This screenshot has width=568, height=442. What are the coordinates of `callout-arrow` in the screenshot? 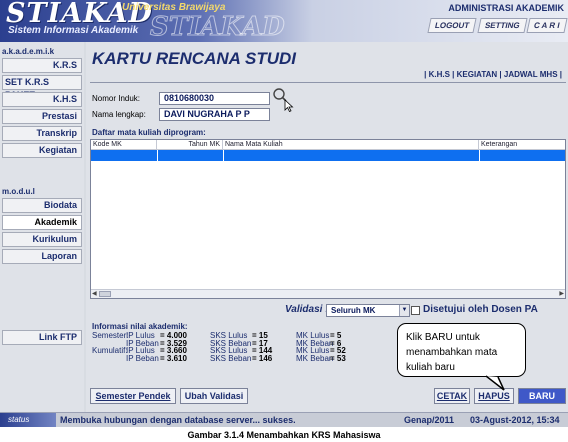 It's located at (495, 383).